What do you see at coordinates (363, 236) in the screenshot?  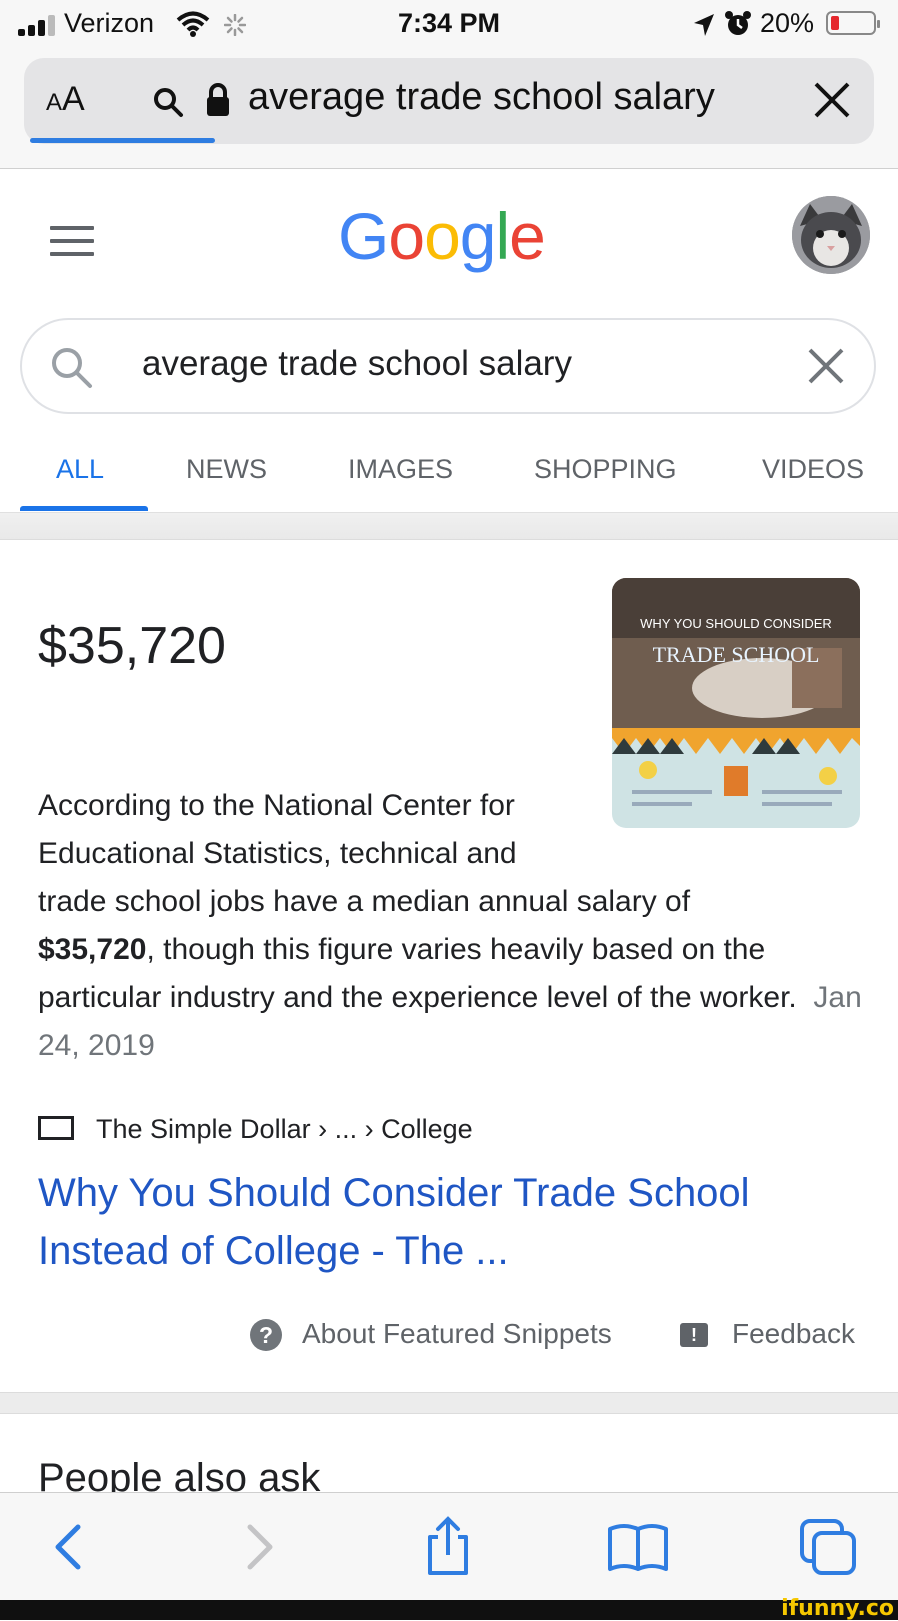 I see `logo-letter: G` at bounding box center [363, 236].